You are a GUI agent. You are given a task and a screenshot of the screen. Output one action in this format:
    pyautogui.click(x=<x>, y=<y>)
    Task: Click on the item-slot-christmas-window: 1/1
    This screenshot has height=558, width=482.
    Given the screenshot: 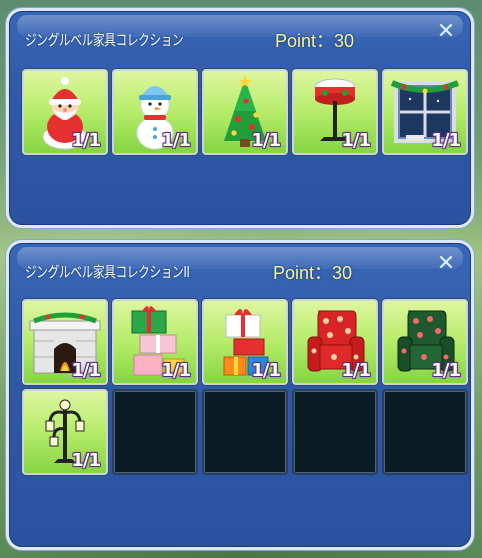 What is the action you would take?
    pyautogui.click(x=425, y=112)
    